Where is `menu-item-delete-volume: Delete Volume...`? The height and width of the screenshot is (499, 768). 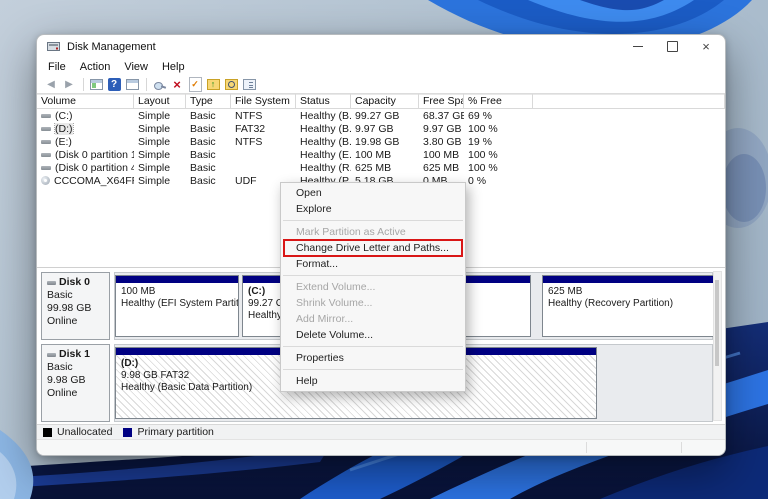 menu-item-delete-volume: Delete Volume... is located at coordinates (373, 335).